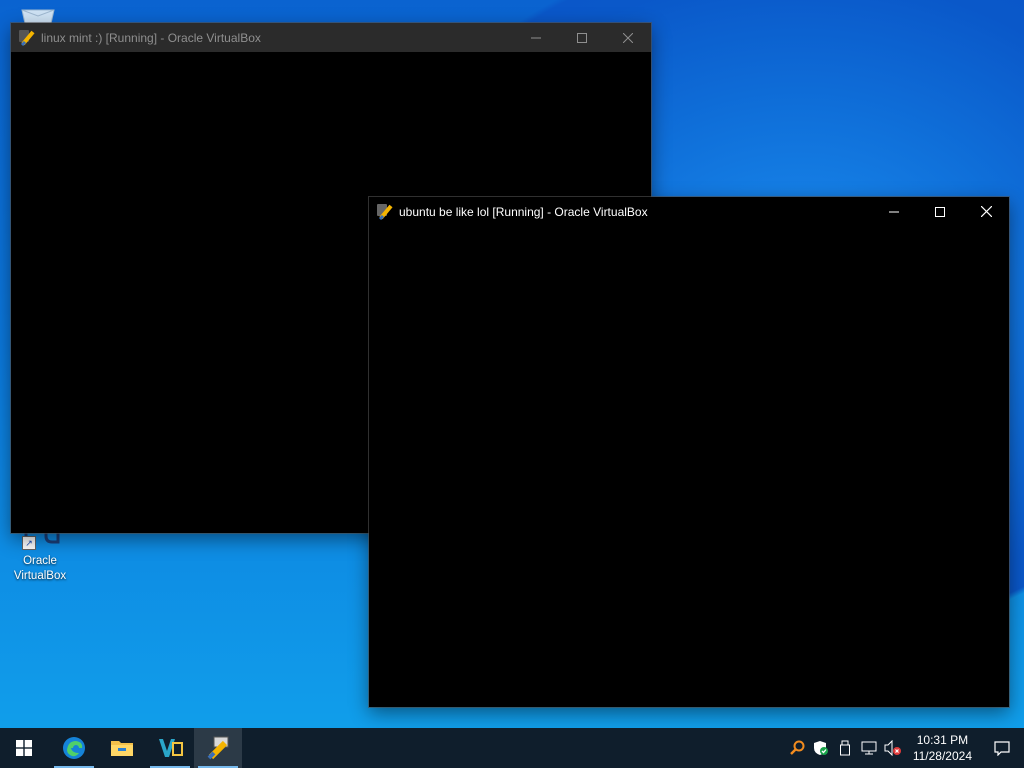 The width and height of the screenshot is (1024, 768). I want to click on taskbar-edge, so click(74, 748).